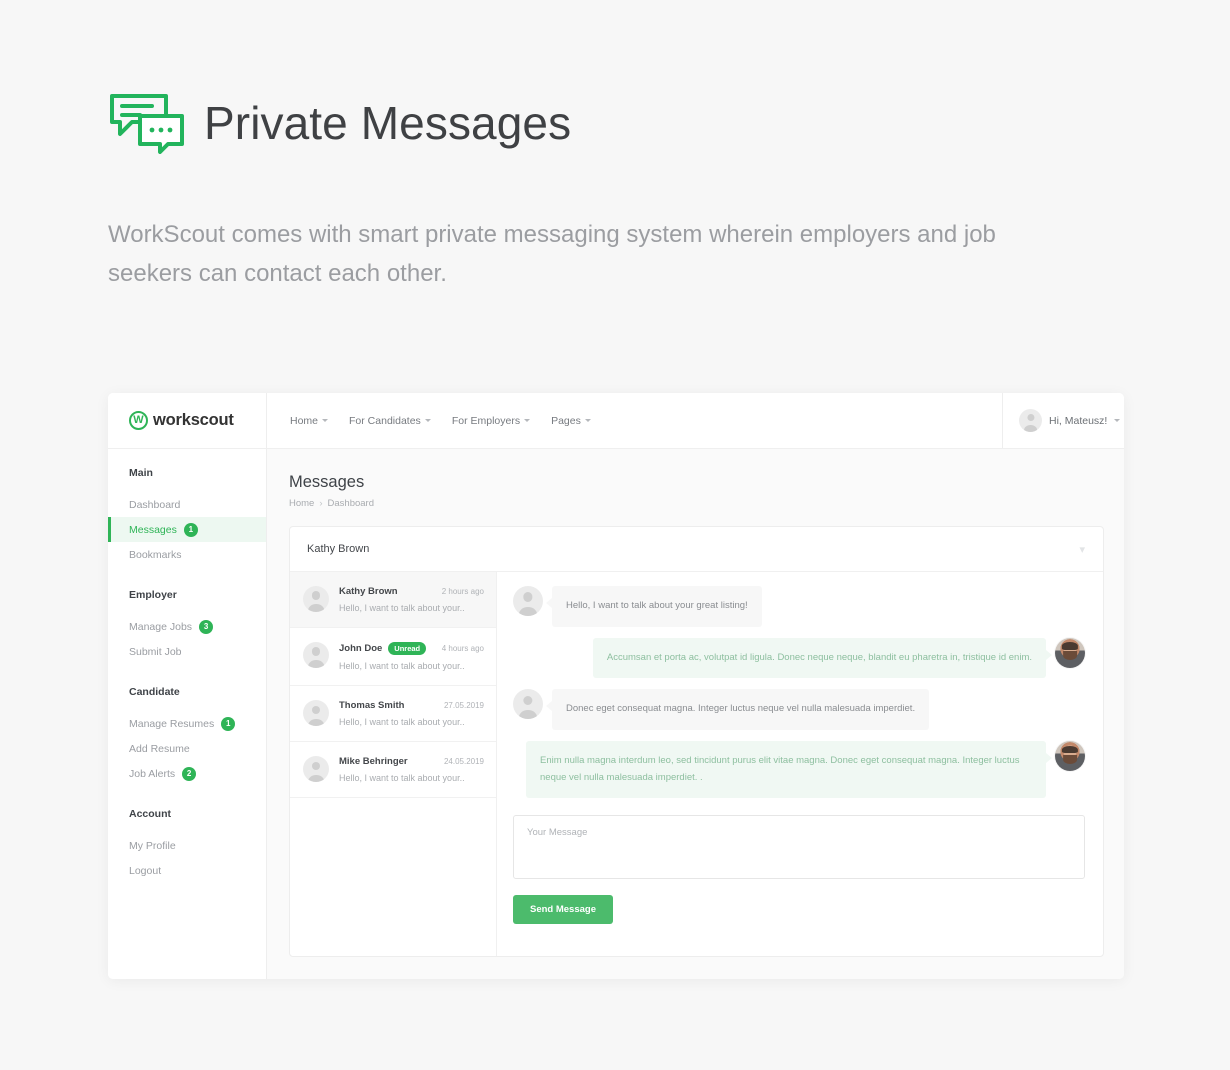 This screenshot has height=1070, width=1230. What do you see at coordinates (696, 549) in the screenshot?
I see `conversation-header: Kathy Brown ▾` at bounding box center [696, 549].